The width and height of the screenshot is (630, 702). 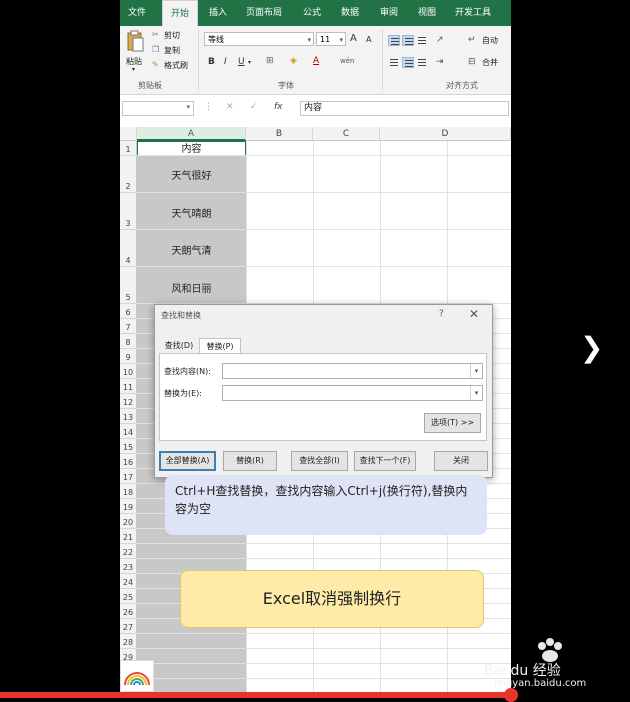 What do you see at coordinates (353, 39) in the screenshot?
I see `grow-font-button: A` at bounding box center [353, 39].